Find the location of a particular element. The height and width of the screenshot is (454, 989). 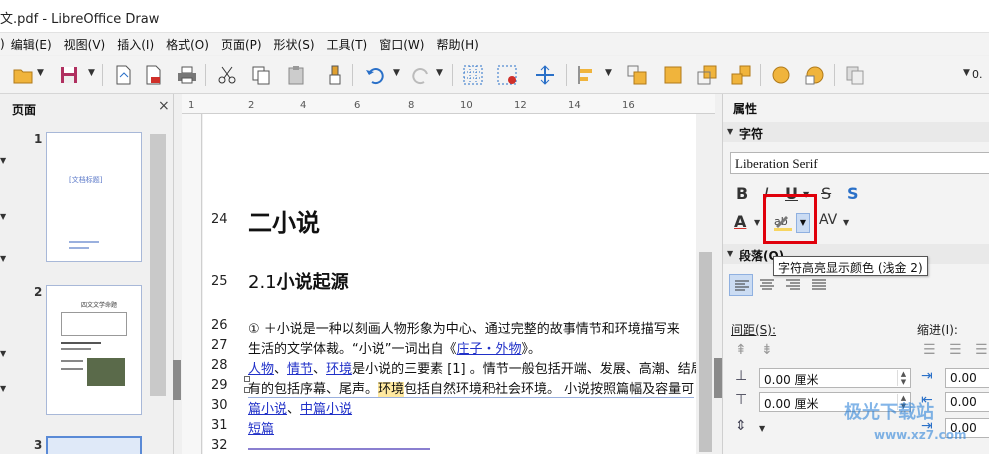

open-dropdown-icon: ▼ is located at coordinates (40, 73).